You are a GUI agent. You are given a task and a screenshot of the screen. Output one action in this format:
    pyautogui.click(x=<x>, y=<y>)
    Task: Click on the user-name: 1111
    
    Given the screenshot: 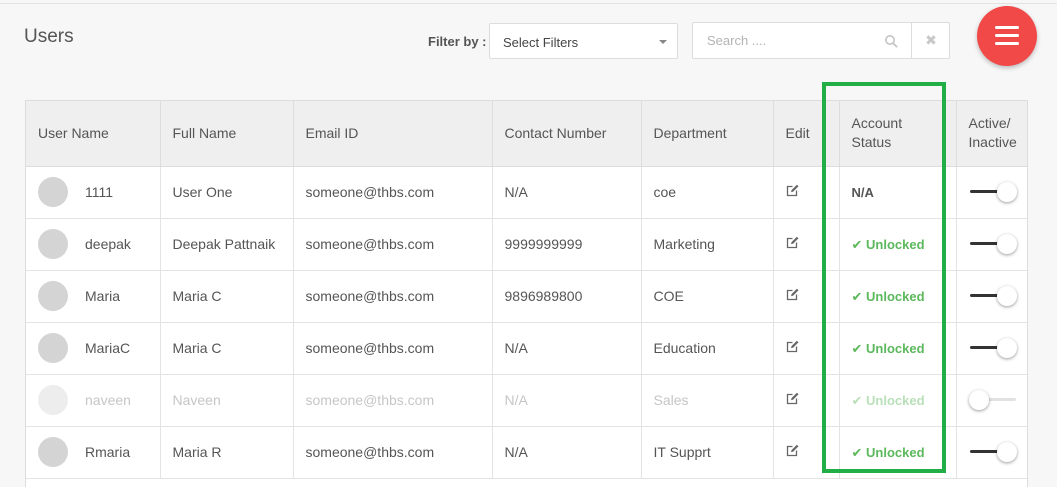 What is the action you would take?
    pyautogui.click(x=99, y=192)
    